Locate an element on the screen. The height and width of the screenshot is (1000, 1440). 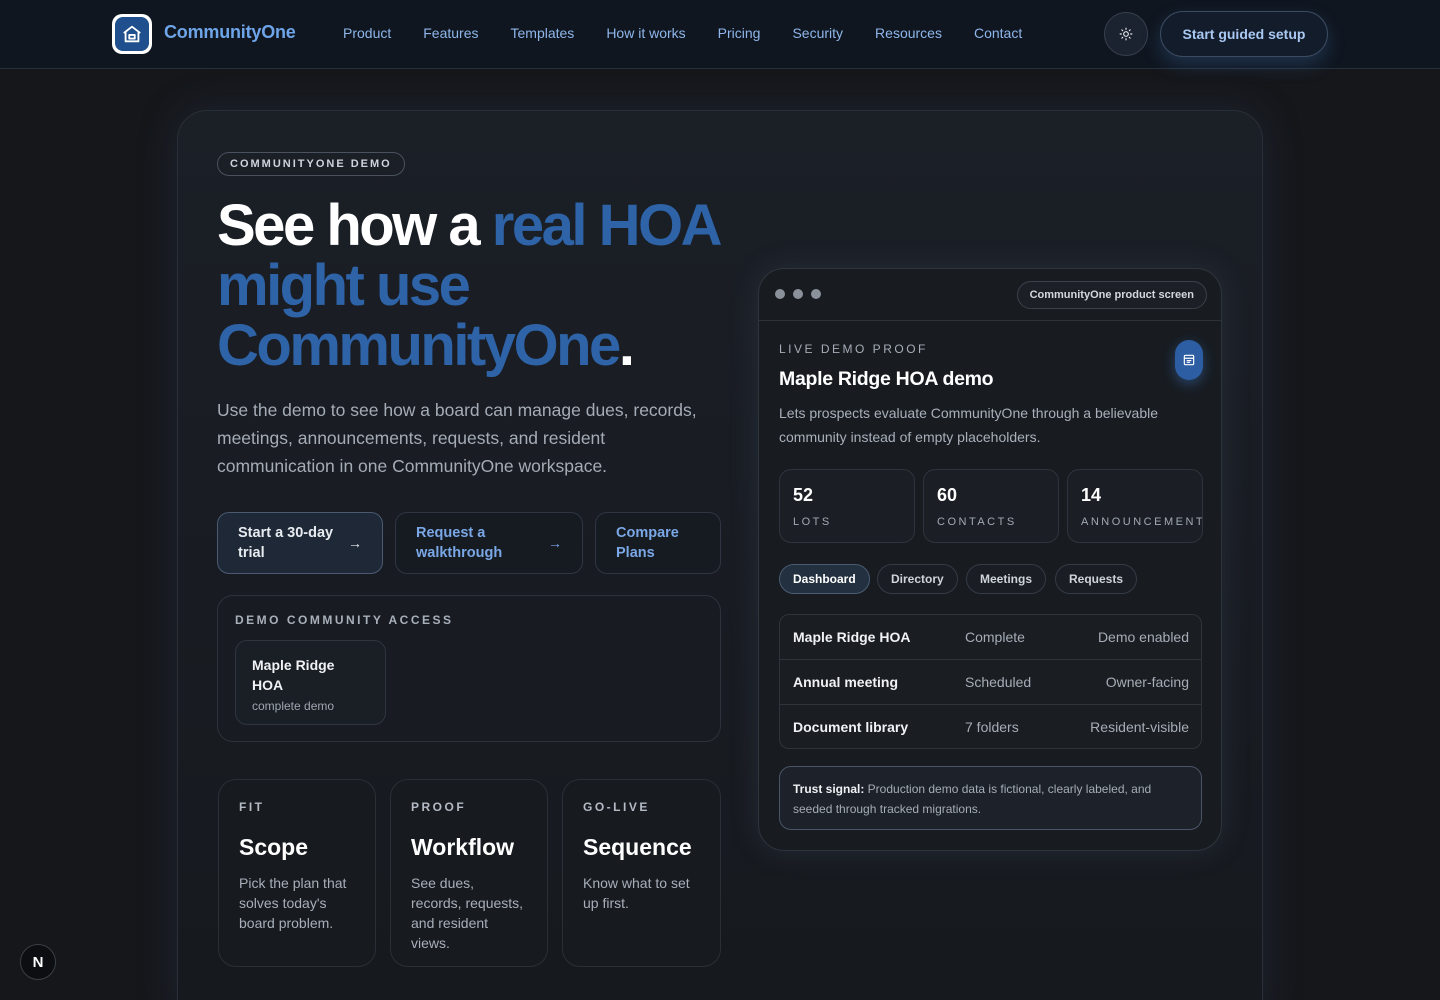
row-name: Maple Ridge HOA is located at coordinates (852, 637).